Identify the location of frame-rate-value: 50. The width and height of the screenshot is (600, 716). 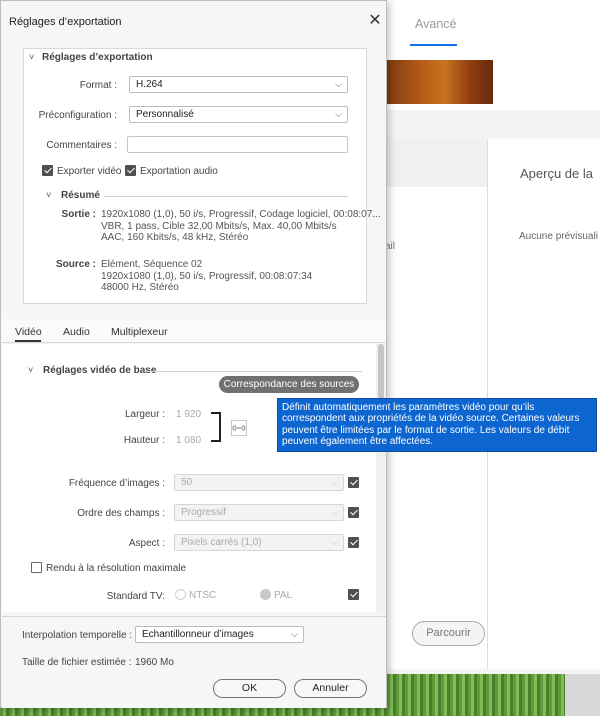
(187, 482).